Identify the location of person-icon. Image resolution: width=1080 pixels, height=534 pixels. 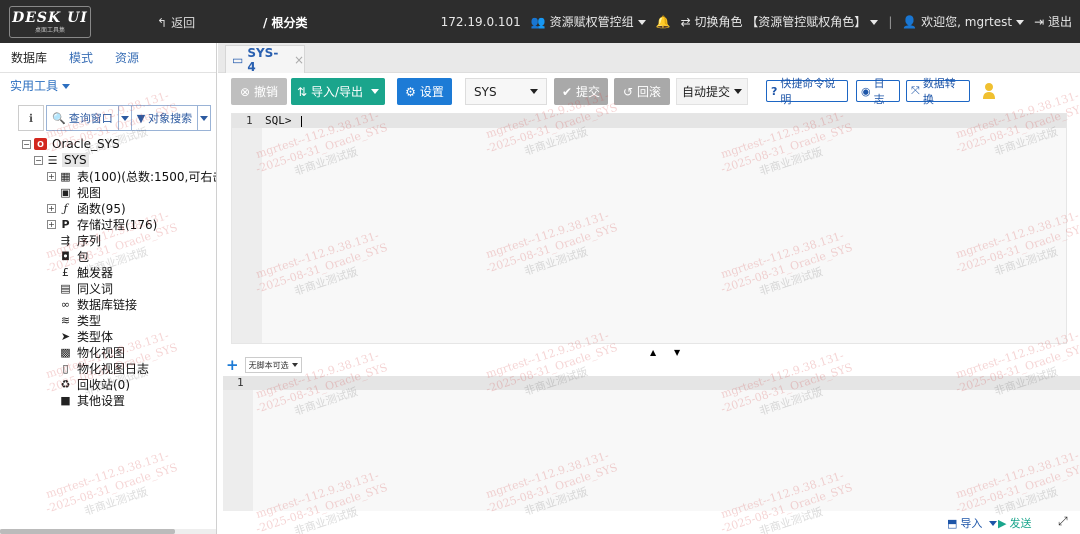
(989, 91).